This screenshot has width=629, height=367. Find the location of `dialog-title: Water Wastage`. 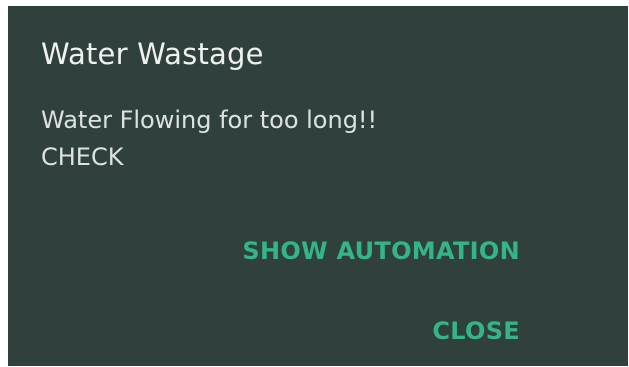

dialog-title: Water Wastage is located at coordinates (152, 54).